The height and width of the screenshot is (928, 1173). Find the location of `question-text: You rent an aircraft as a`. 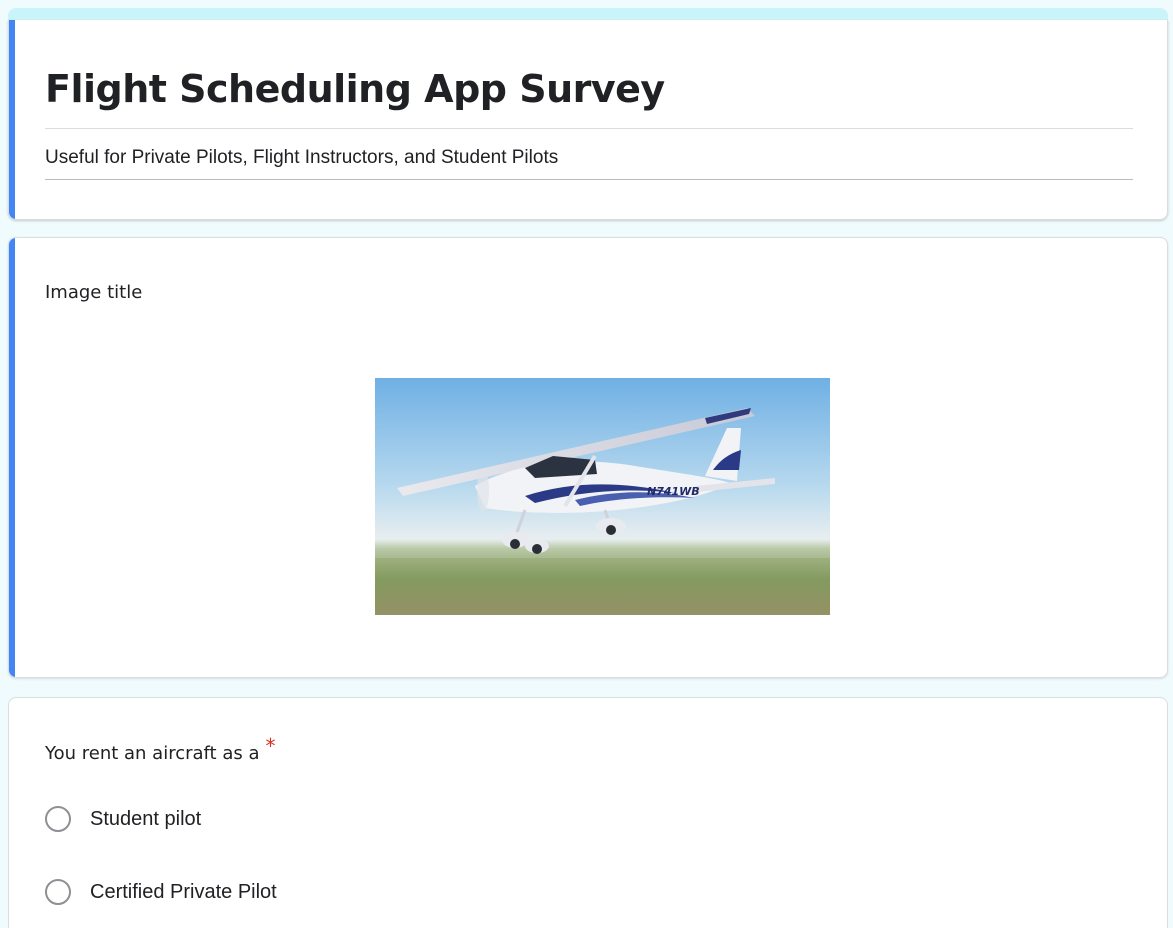

question-text: You rent an aircraft as a is located at coordinates (152, 753).